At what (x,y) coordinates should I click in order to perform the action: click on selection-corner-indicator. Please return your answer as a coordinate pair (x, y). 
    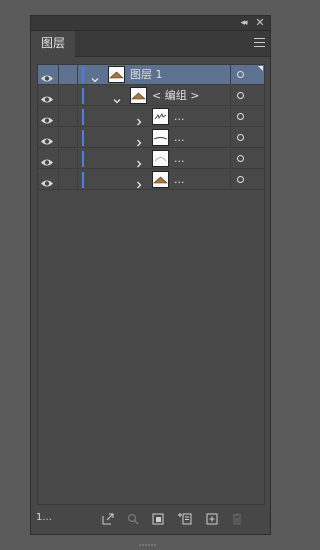
    Looking at the image, I should click on (260, 68).